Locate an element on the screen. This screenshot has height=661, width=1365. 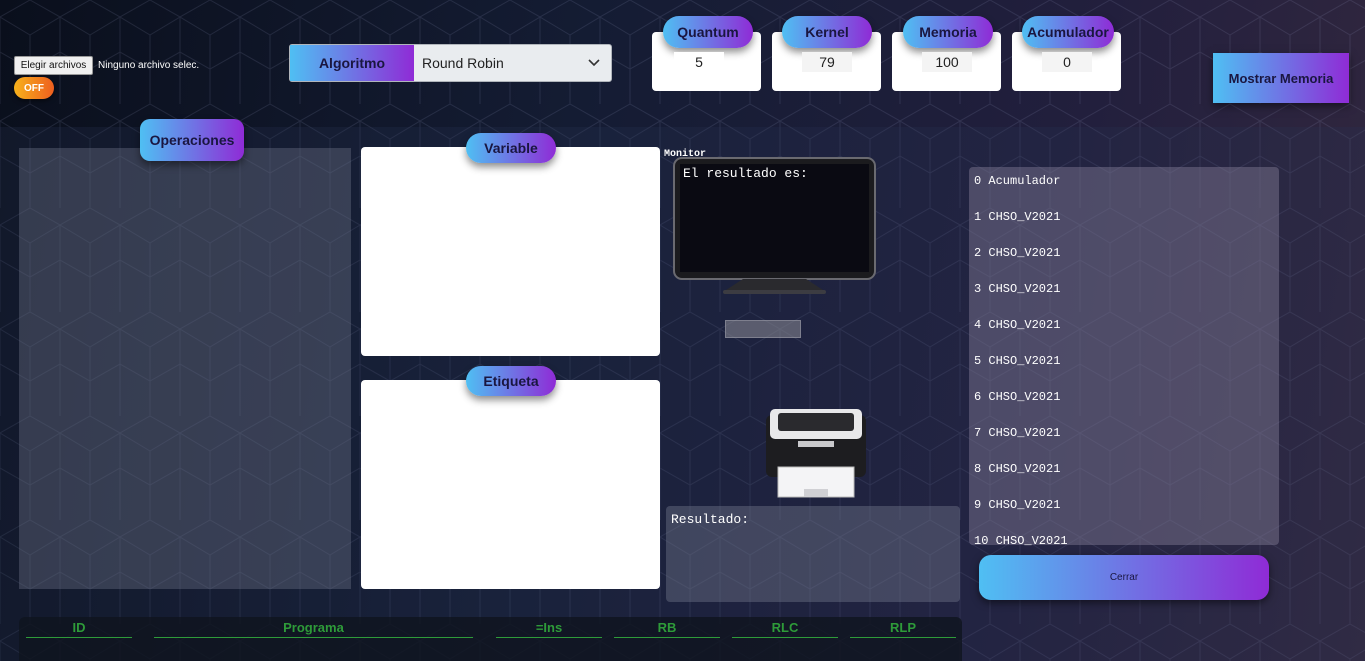
etiqueta-panel is located at coordinates (510, 484).